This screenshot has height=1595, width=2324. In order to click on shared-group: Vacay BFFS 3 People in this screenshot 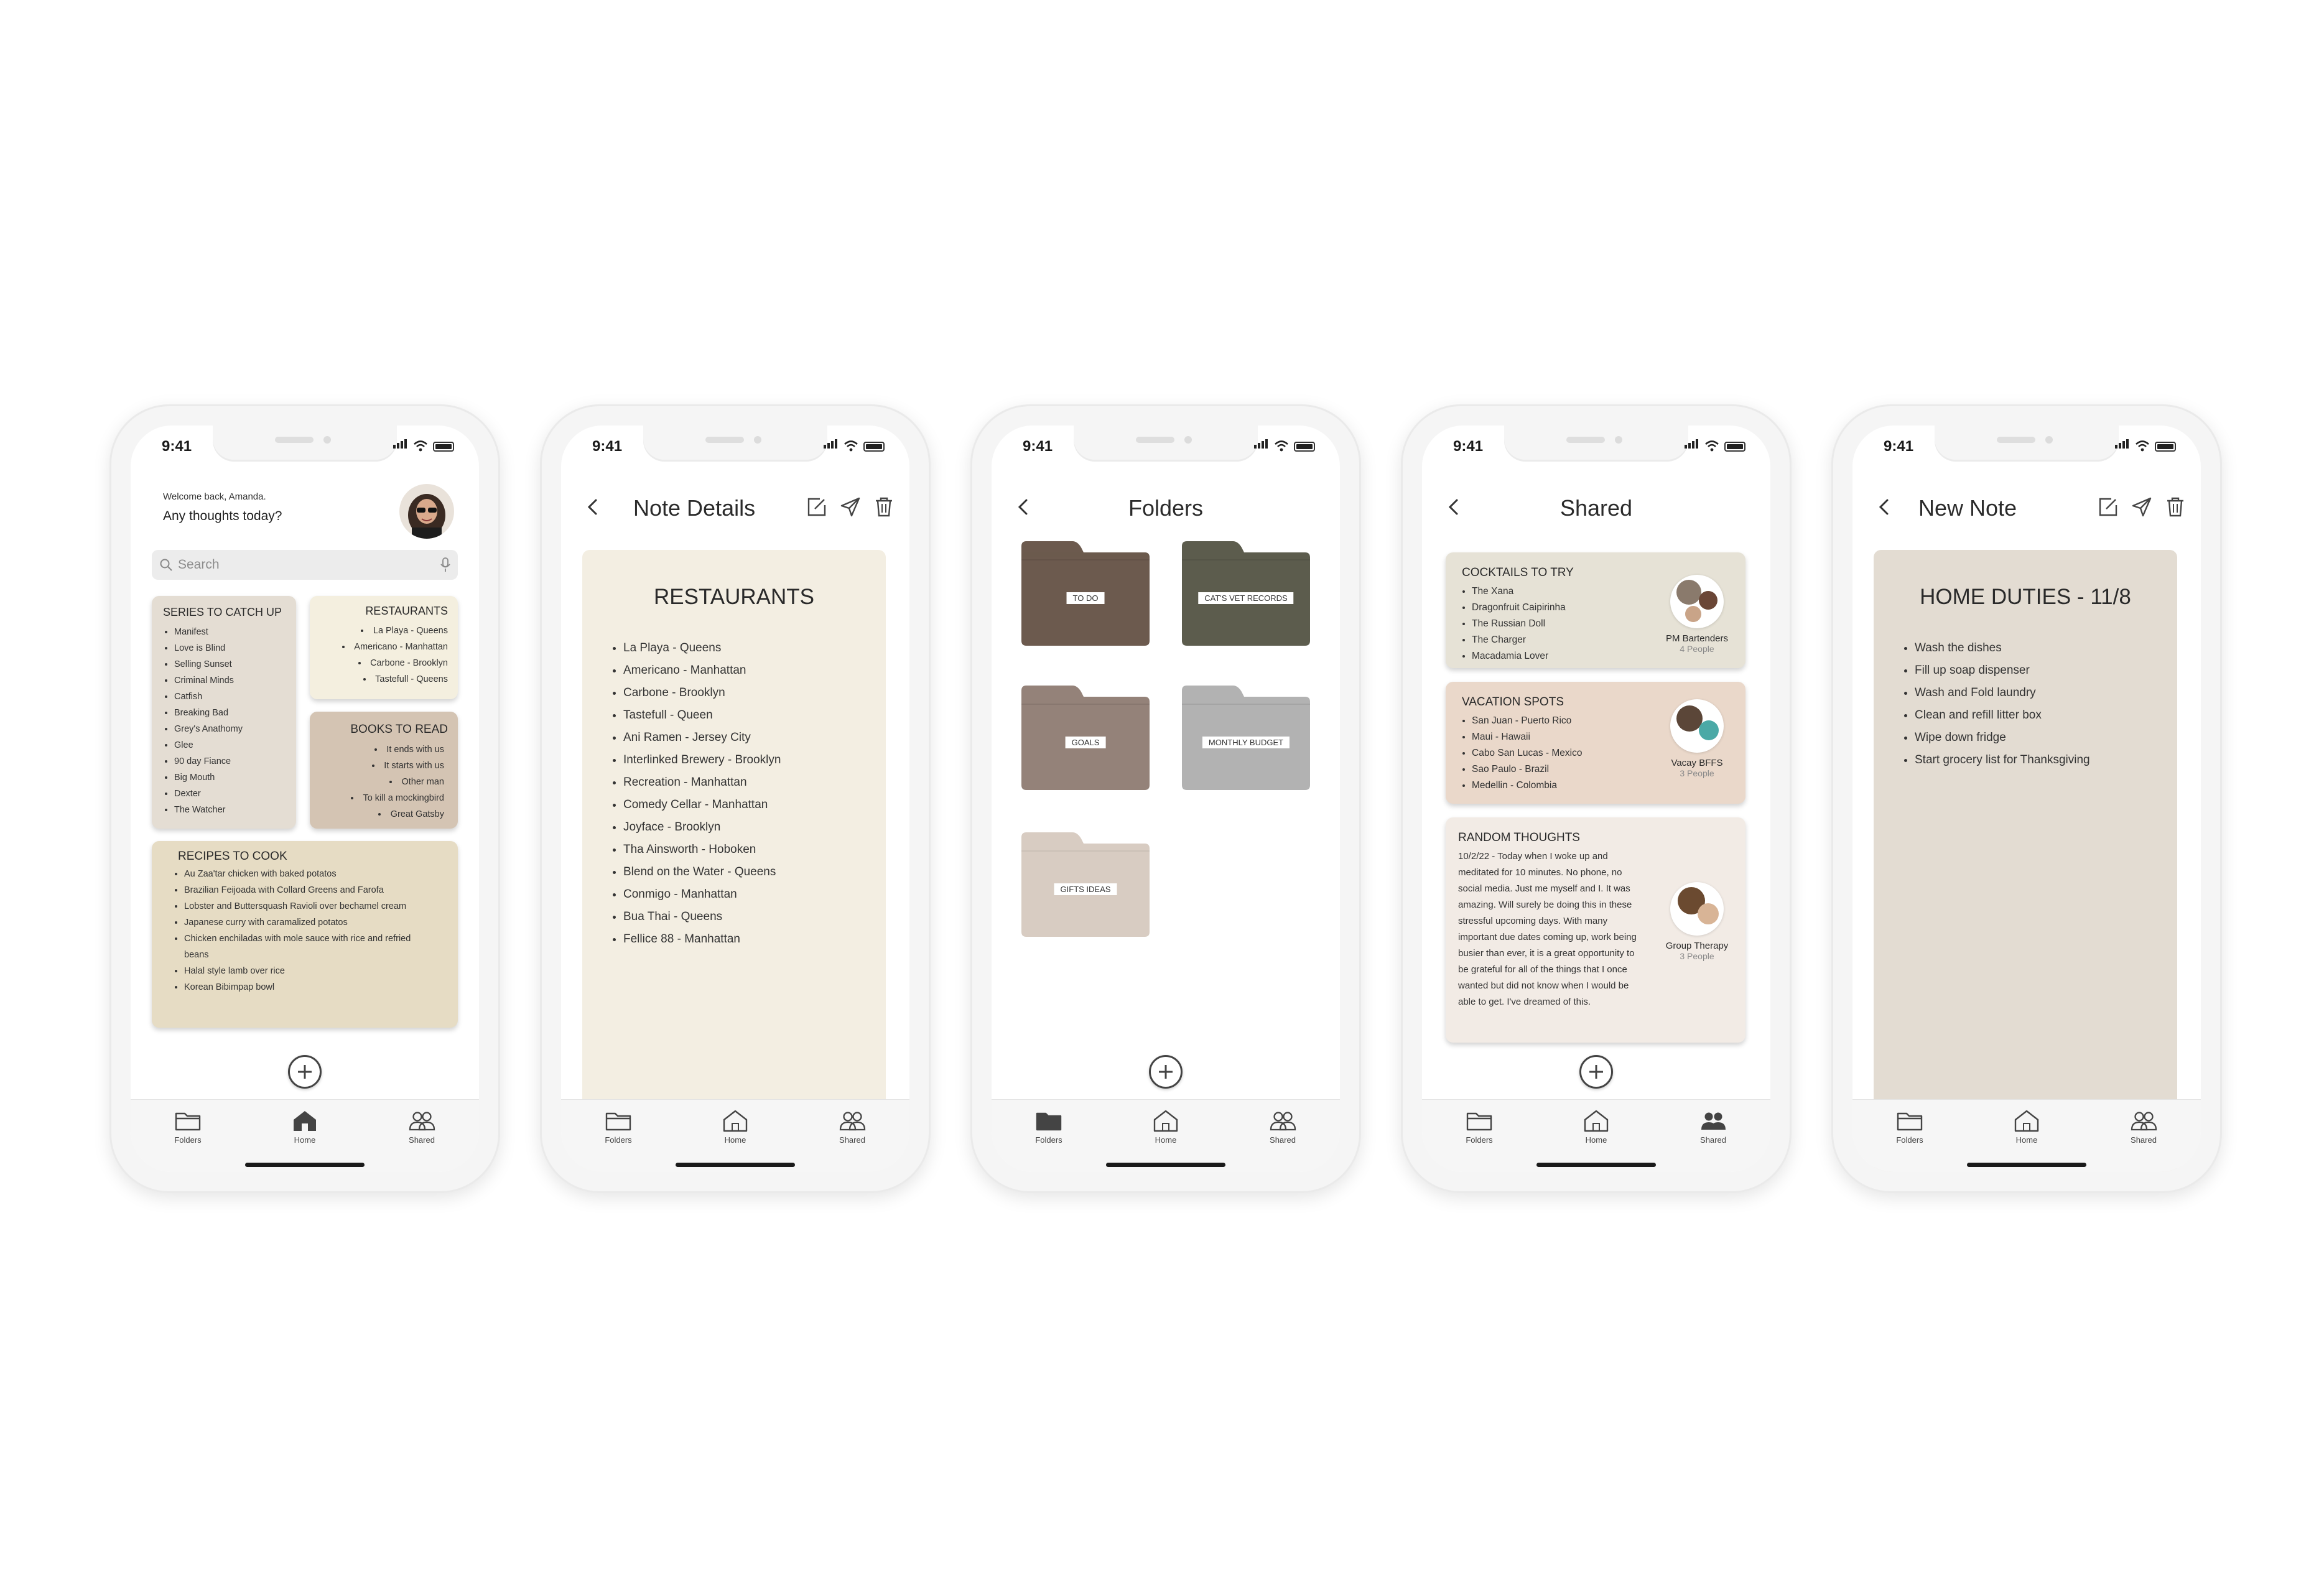, I will do `click(1697, 738)`.